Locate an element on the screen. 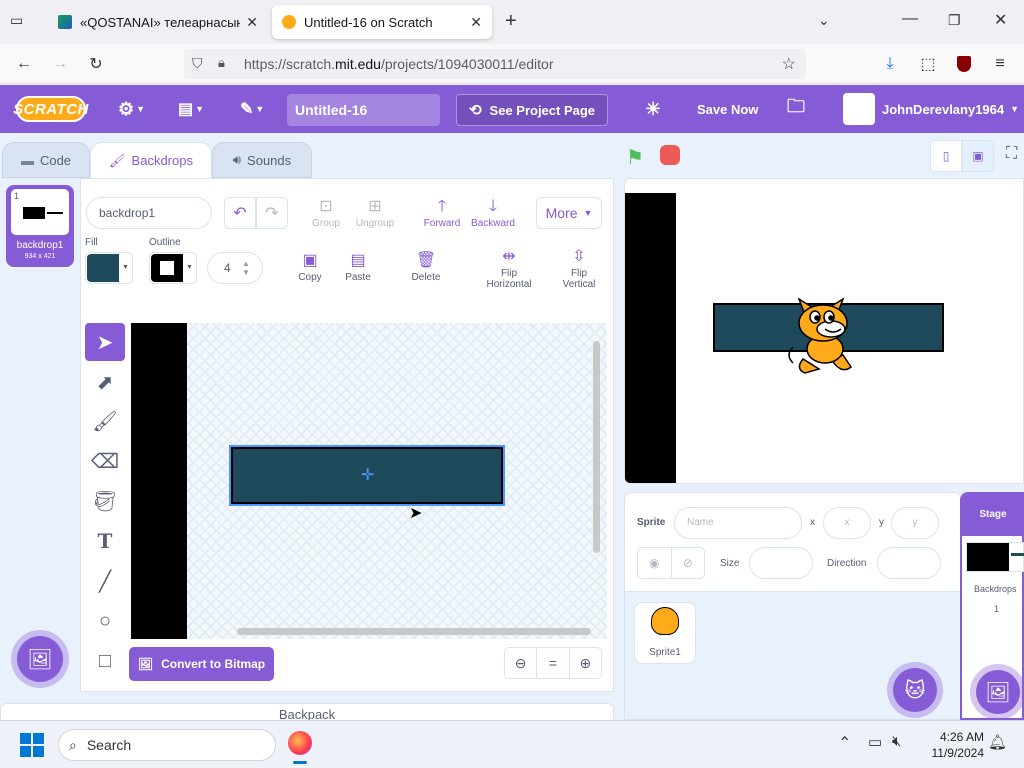  stage-target-panel: Stage Backdrops 1 🖼︎ is located at coordinates (992, 606).